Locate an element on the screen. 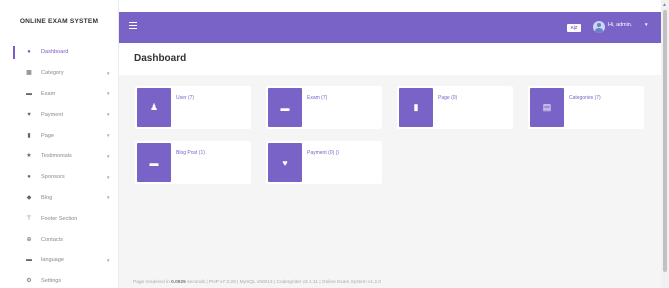 The image size is (669, 288). page-title: Dashboard is located at coordinates (160, 58).